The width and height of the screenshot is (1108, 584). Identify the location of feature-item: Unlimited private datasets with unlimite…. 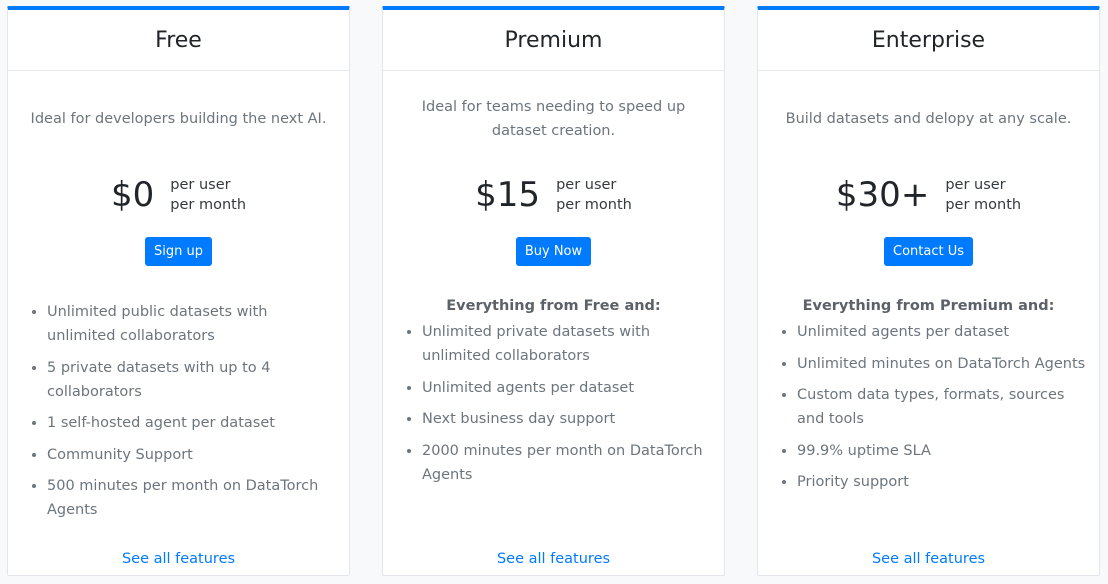
(568, 344).